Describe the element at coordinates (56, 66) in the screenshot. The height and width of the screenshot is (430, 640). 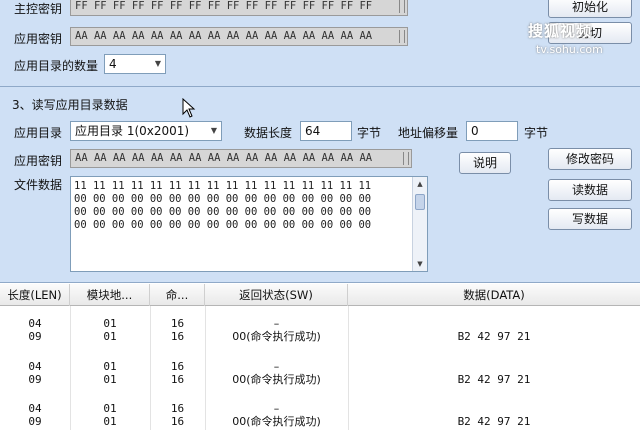
I see `dir-count-label: 应用目录的数量` at that location.